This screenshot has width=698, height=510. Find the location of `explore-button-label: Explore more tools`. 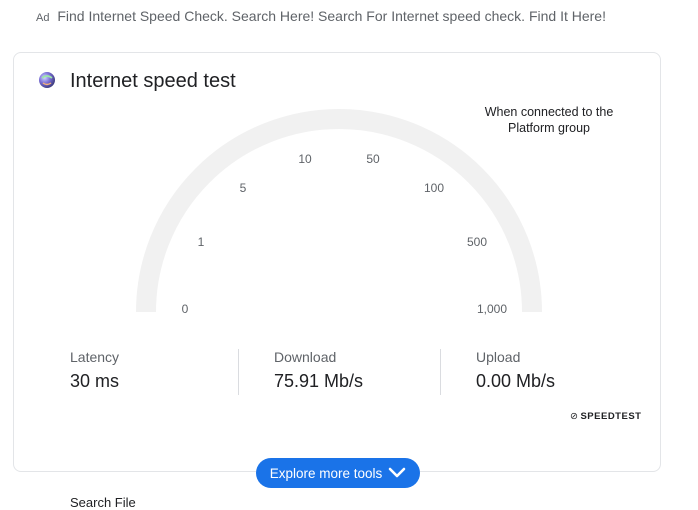

explore-button-label: Explore more tools is located at coordinates (326, 473).